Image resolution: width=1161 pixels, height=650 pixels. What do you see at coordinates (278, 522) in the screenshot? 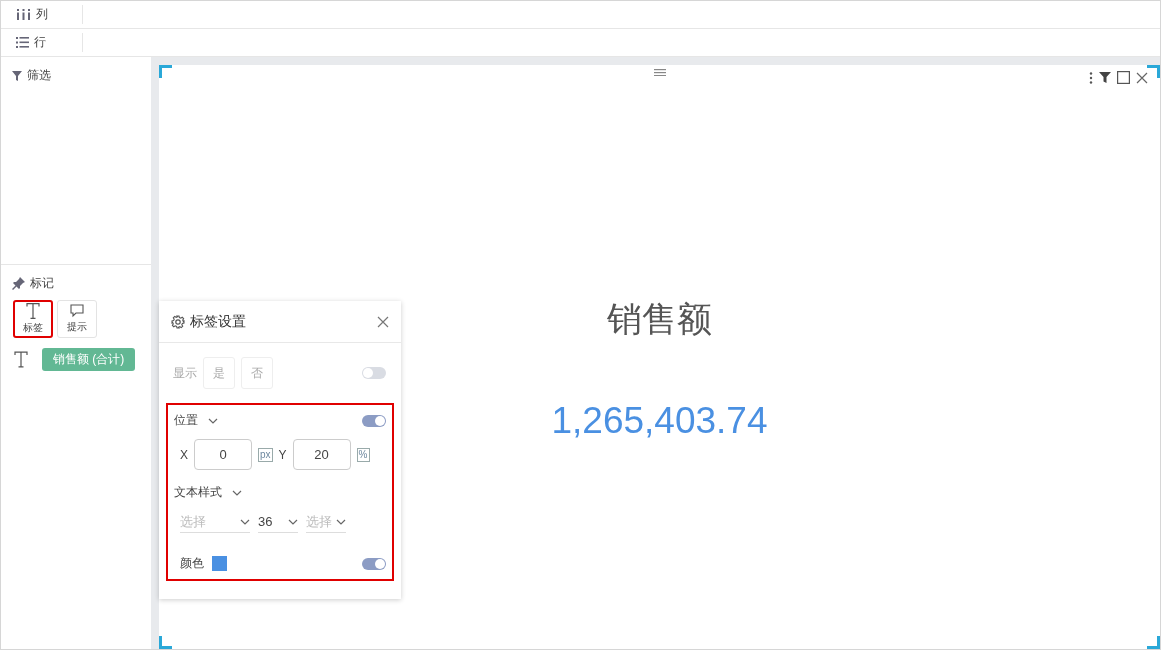
I see `size-dropdown: 36` at bounding box center [278, 522].